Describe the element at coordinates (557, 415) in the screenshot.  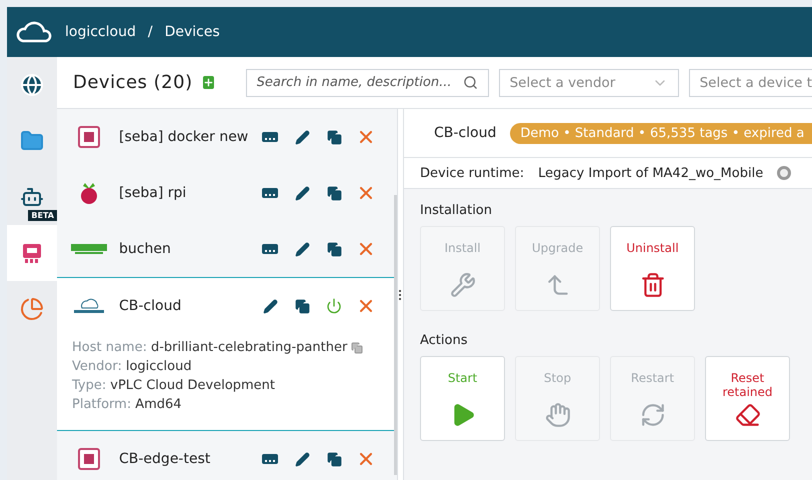
I see `hand-icon` at that location.